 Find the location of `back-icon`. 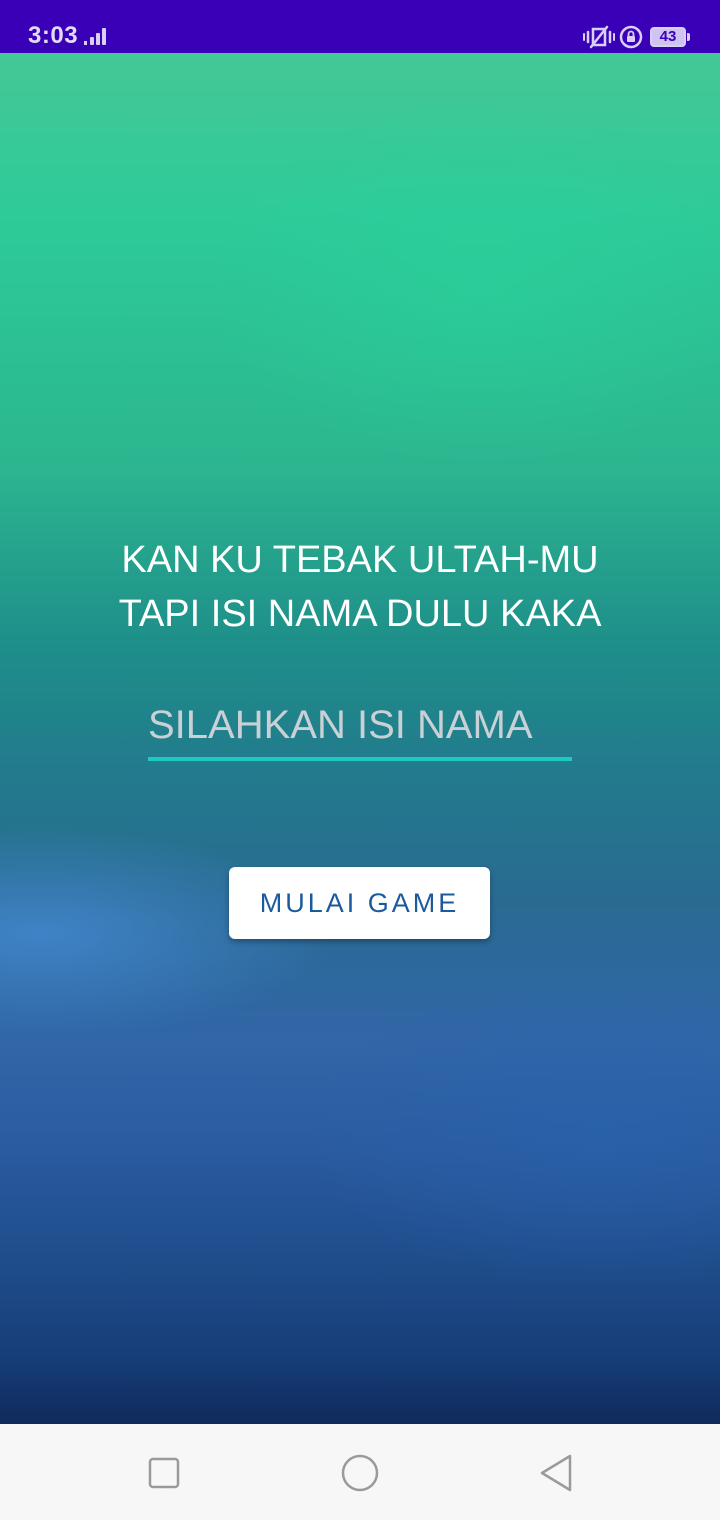

back-icon is located at coordinates (556, 1473).